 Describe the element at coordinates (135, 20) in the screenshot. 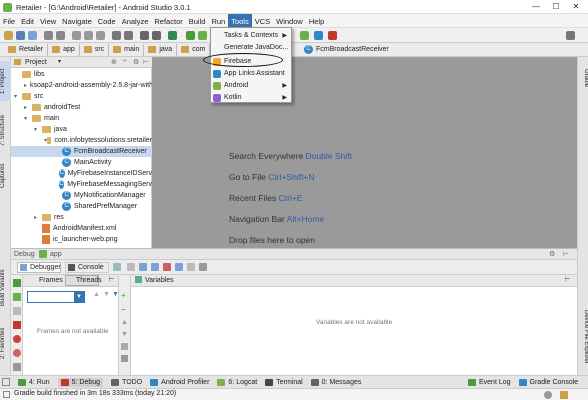

I see `menu-analyze: Analyze` at that location.